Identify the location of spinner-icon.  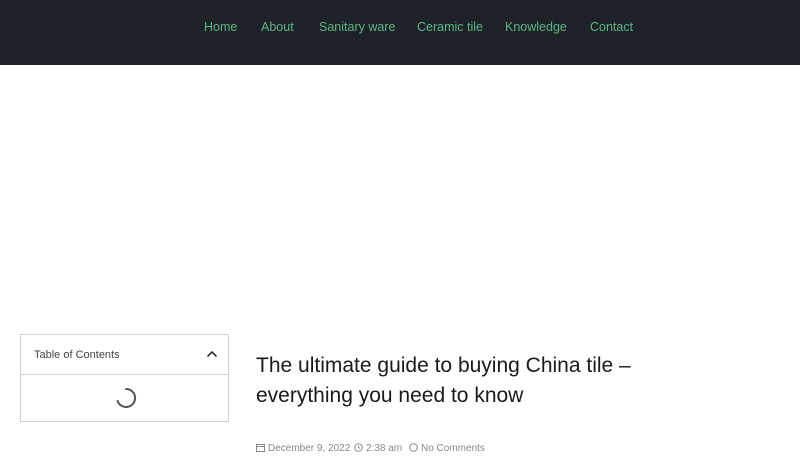
(126, 398).